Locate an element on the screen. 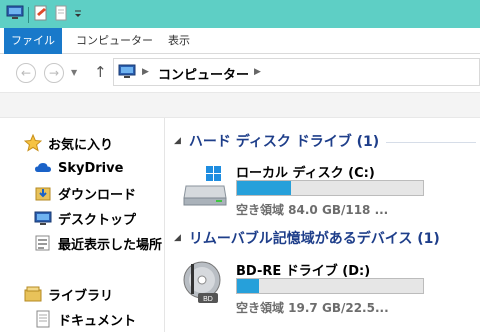 The width and height of the screenshot is (480, 332). hard-disk-icon is located at coordinates (205, 187).